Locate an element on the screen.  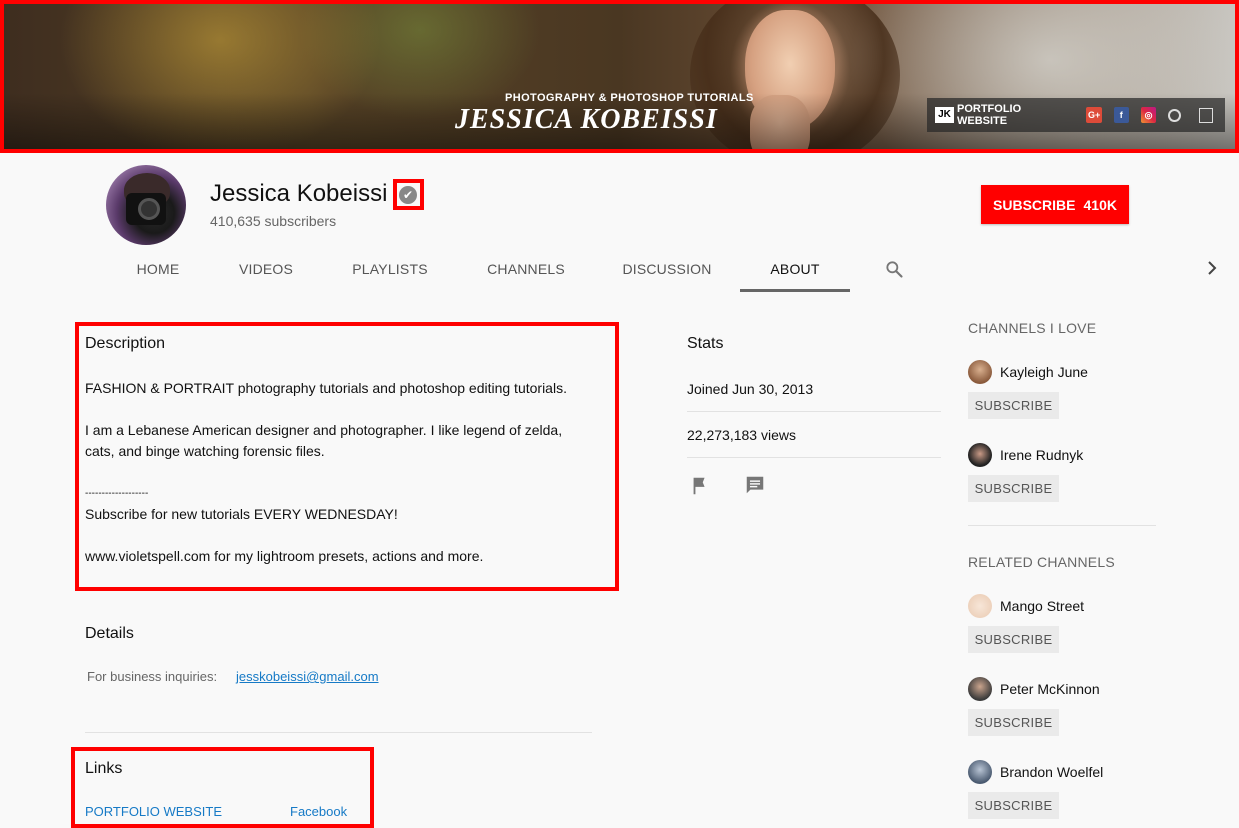
jk-logo-icon: JK is located at coordinates (944, 115).